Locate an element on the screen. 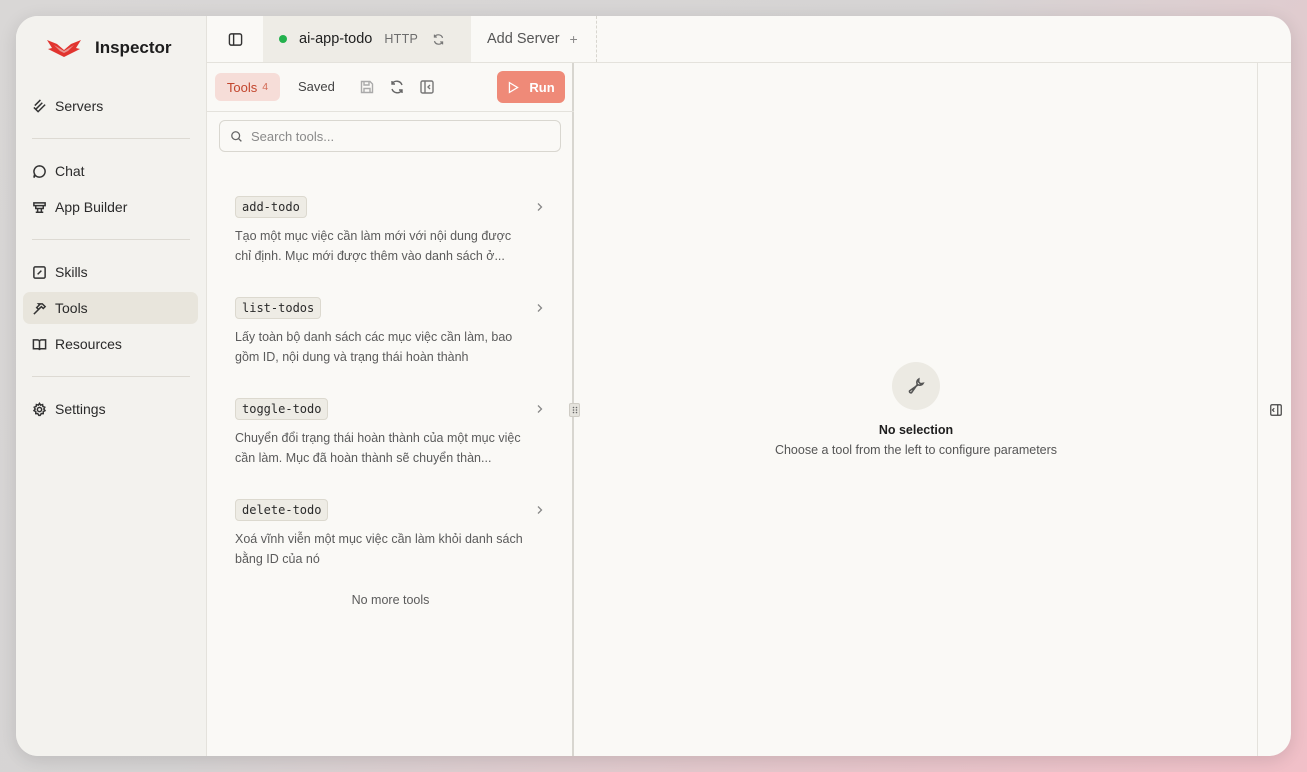 The width and height of the screenshot is (1307, 772). empty-state-icon-wrap is located at coordinates (916, 386).